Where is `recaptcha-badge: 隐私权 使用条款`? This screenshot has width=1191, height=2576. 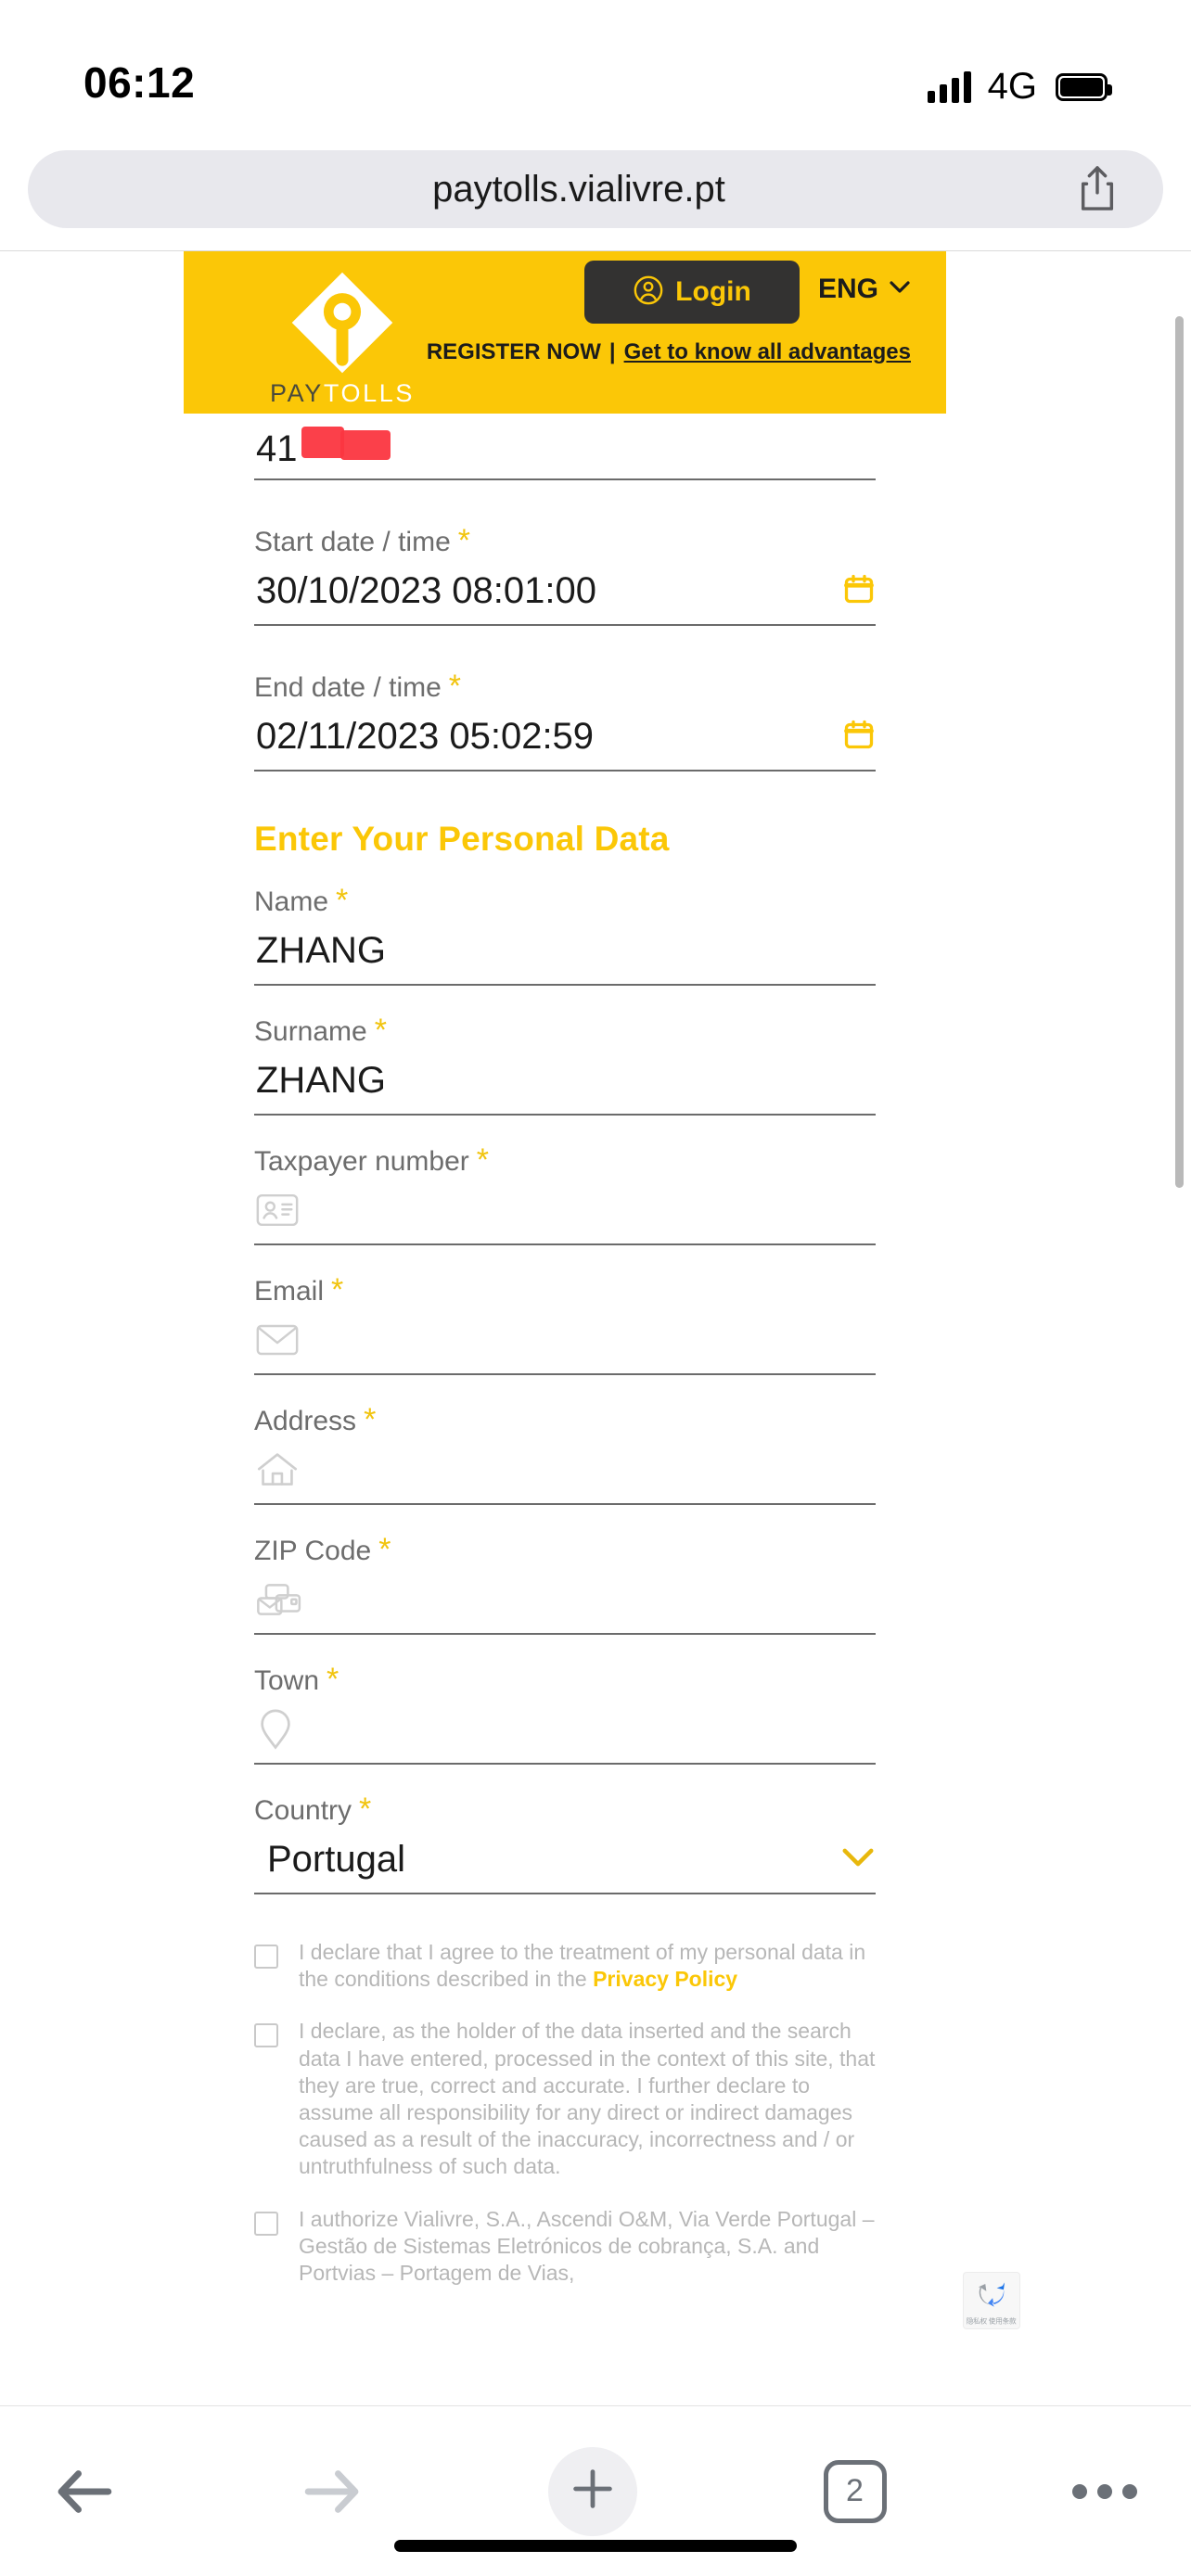
recaptcha-badge: 隐私权 使用条款 is located at coordinates (992, 2300).